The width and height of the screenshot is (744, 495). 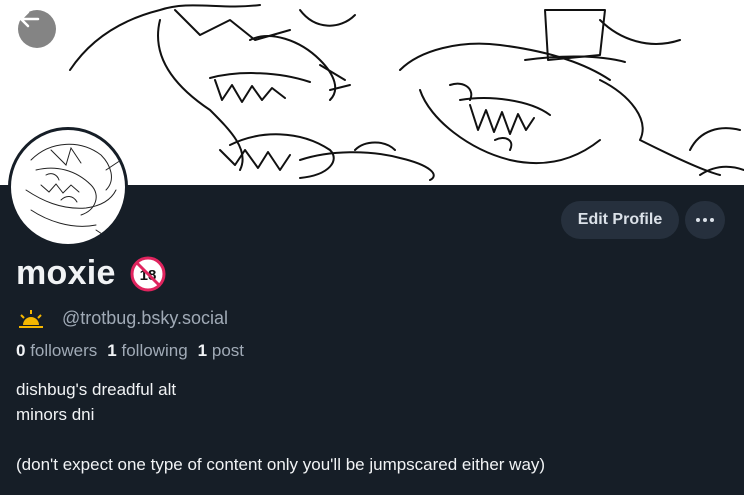 I want to click on bio-line: minors dni, so click(x=55, y=414).